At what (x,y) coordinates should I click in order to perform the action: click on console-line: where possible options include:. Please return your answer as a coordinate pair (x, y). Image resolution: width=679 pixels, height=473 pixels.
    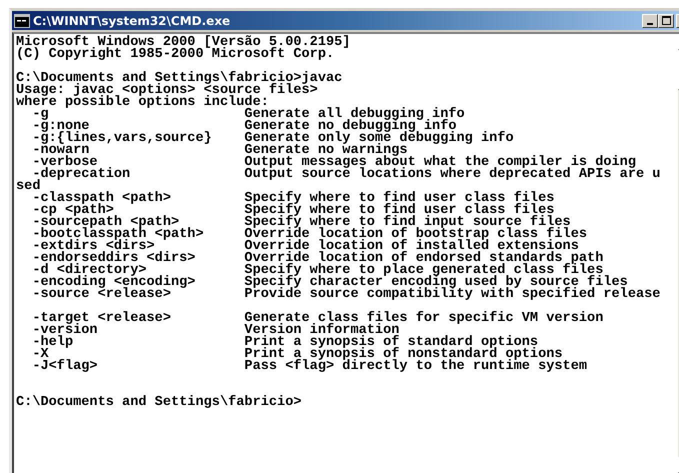
    Looking at the image, I should click on (142, 103).